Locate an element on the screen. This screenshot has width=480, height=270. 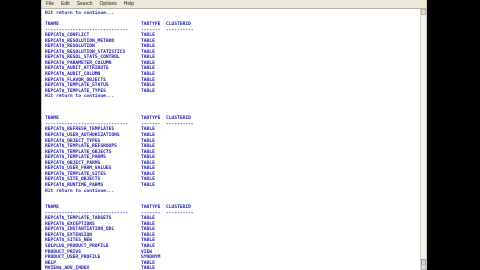
menu-file: File is located at coordinates (50, 4).